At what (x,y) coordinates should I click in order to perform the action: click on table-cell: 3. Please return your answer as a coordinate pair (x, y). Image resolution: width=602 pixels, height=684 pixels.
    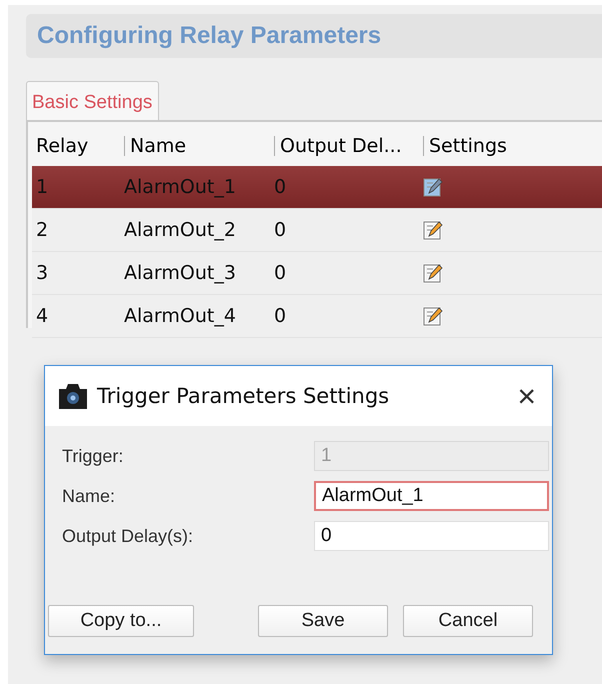
    Looking at the image, I should click on (42, 273).